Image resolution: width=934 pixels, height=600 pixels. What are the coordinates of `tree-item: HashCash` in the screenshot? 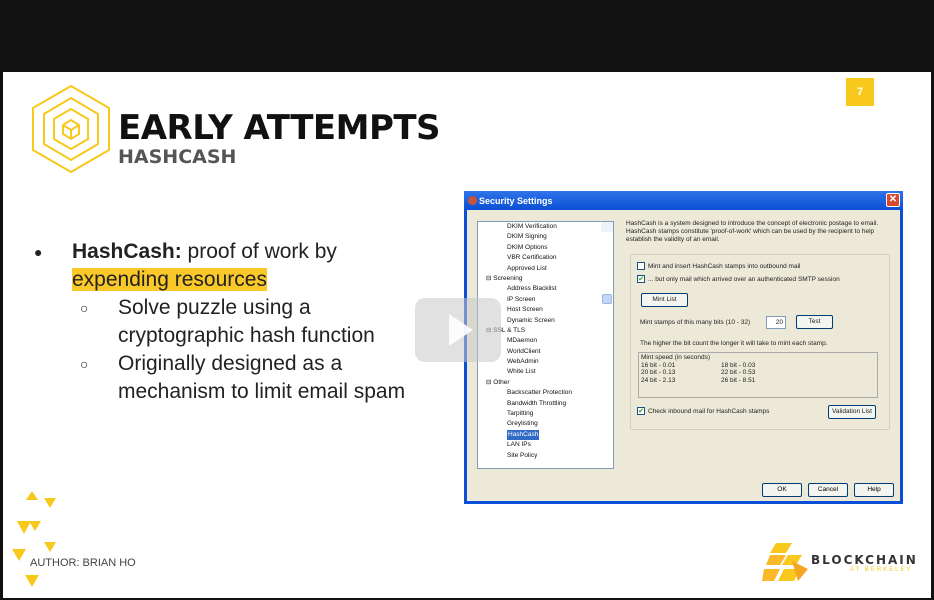 It's located at (545, 435).